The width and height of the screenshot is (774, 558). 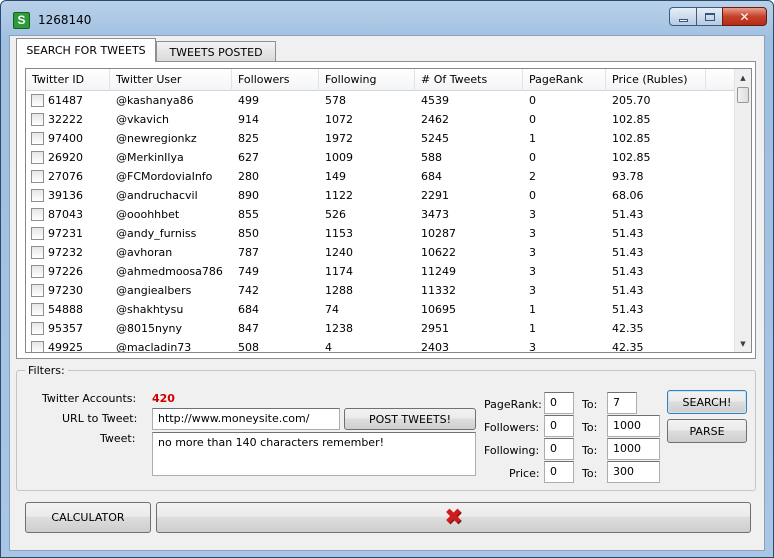 What do you see at coordinates (86, 50) in the screenshot?
I see `tab-search-for-tweets: SEARCH FOR TWEETS` at bounding box center [86, 50].